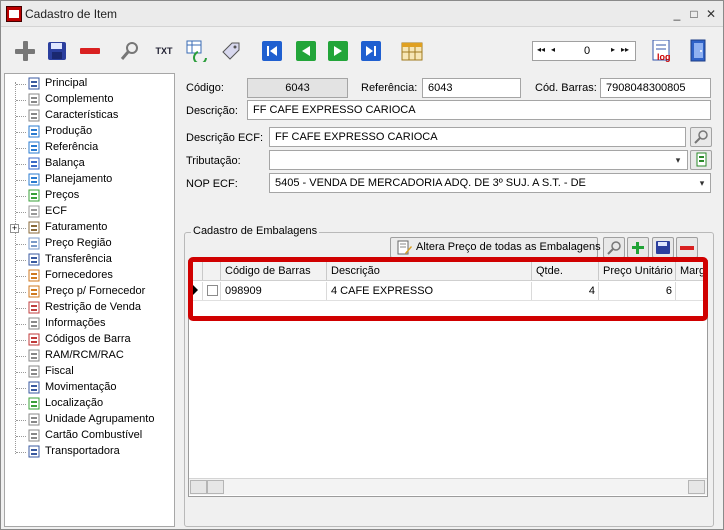  I want to click on sidebar-item-complemento: Complemento, so click(90, 100).